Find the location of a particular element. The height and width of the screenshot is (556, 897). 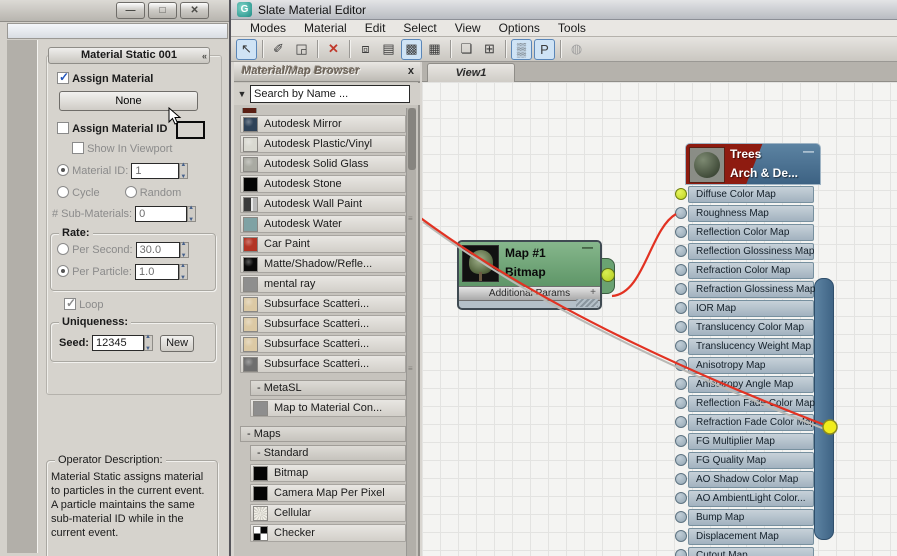

trees-slot-fg-quality-map: FG Quality Map is located at coordinates (744, 460).